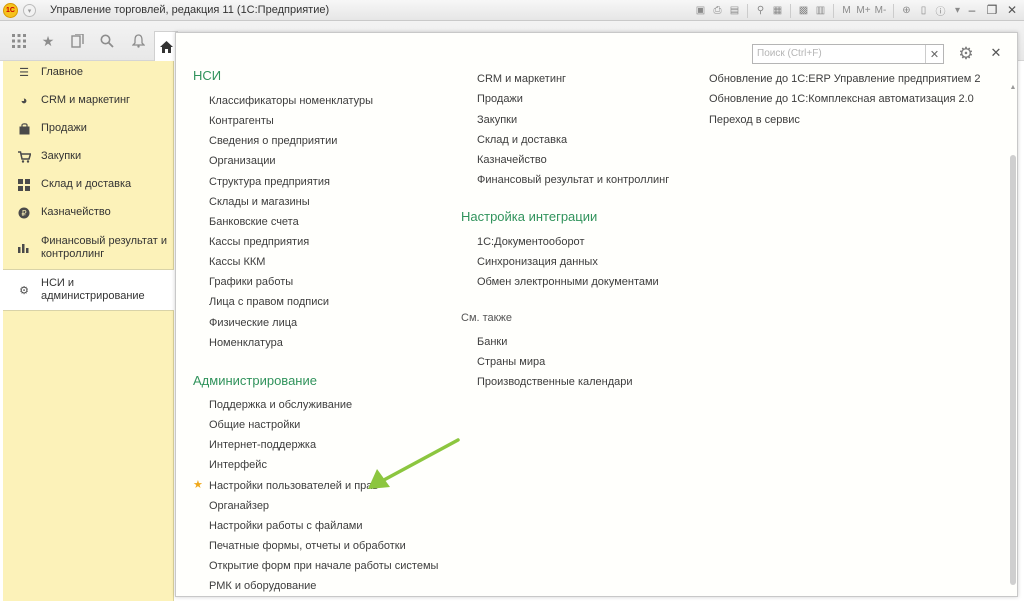 The image size is (1024, 601). I want to click on sidebar-item-nsi-admin: ⚙ НСИ и администрирование, so click(88, 290).